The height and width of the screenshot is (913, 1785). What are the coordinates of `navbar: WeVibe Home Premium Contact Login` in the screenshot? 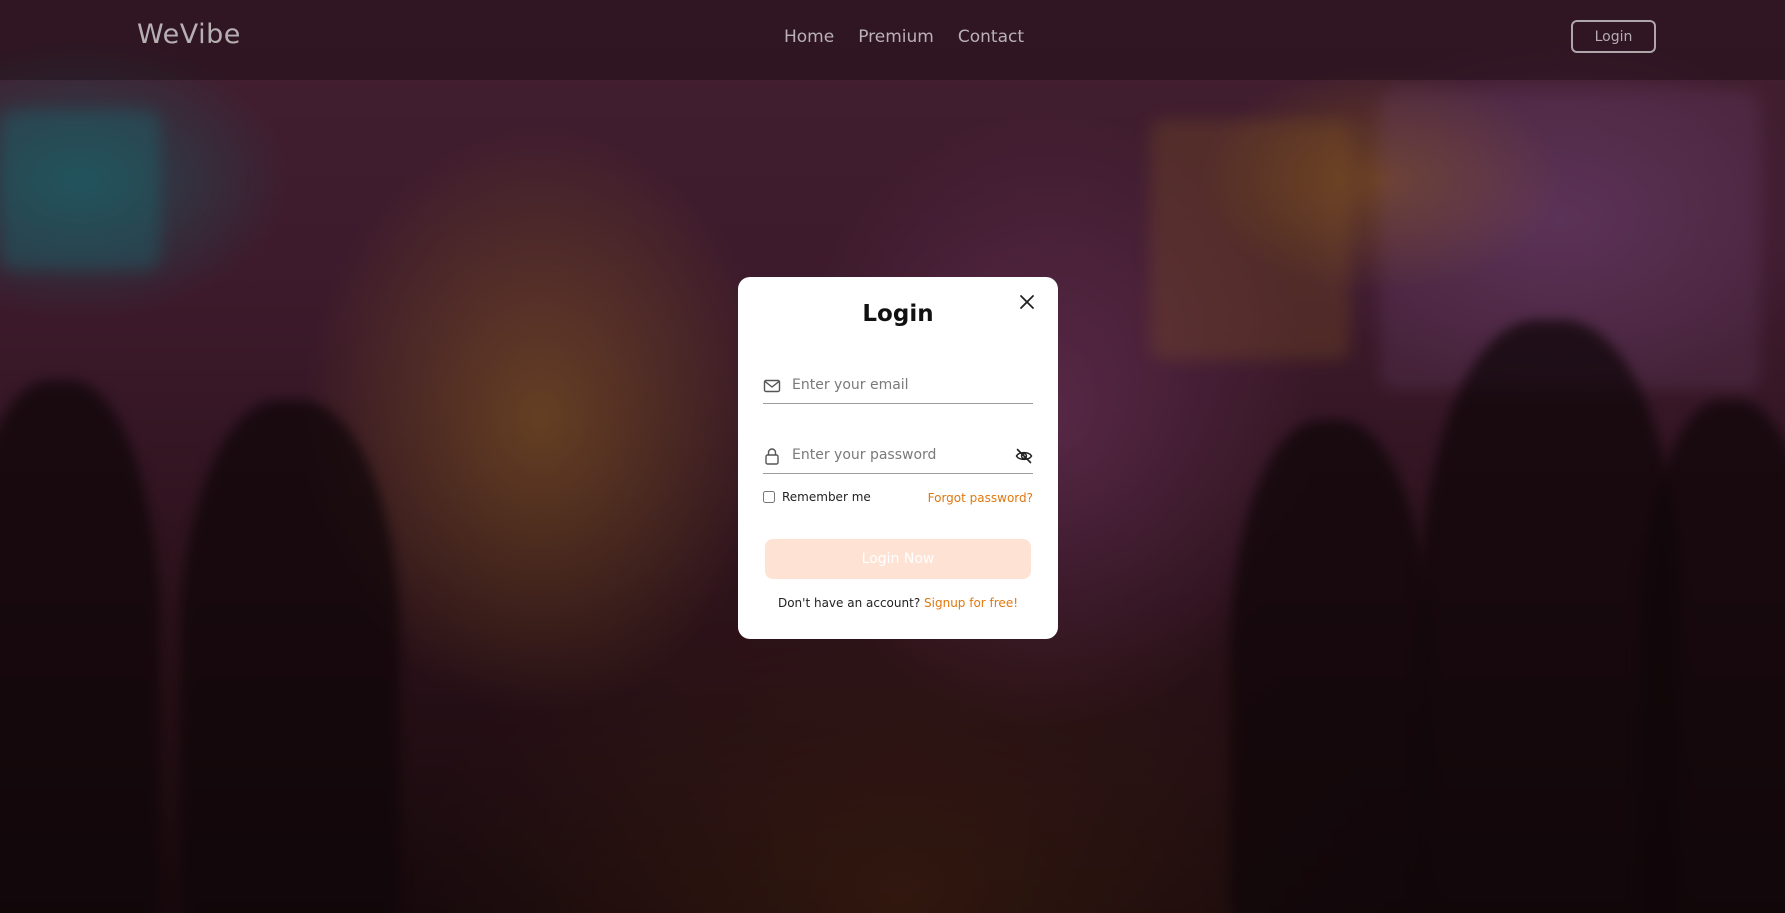 It's located at (892, 40).